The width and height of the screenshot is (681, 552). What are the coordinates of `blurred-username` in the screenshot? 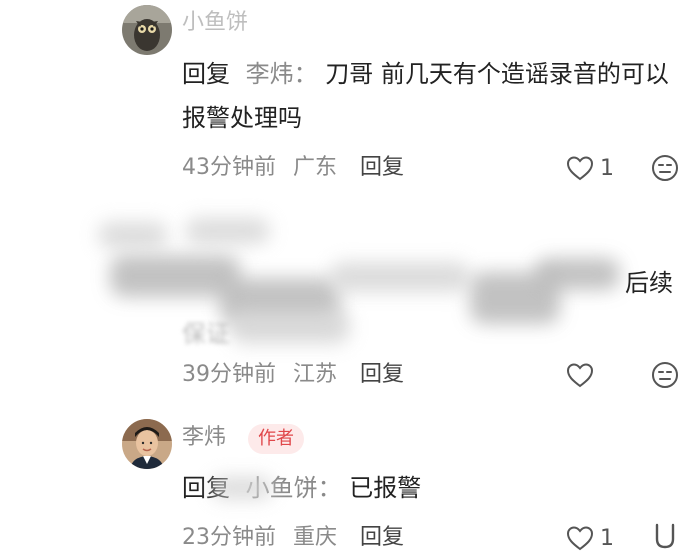 It's located at (227, 231).